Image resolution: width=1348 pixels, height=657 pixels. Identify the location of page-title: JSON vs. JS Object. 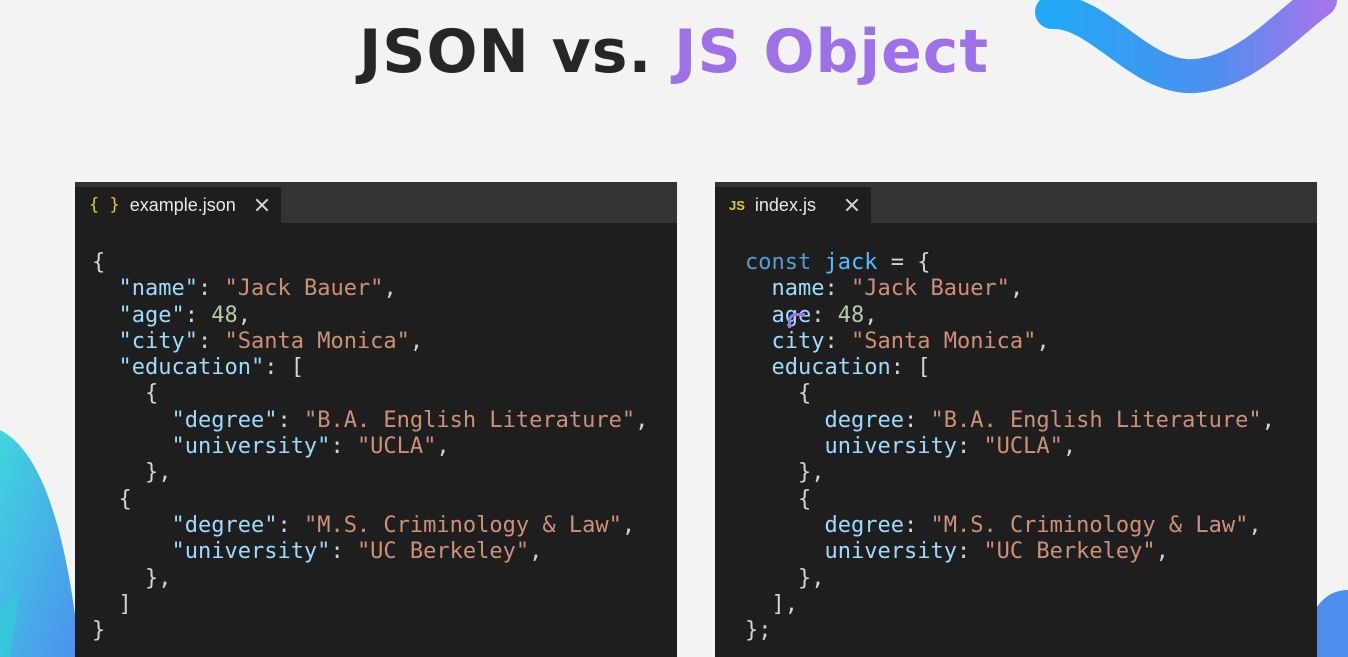
(674, 52).